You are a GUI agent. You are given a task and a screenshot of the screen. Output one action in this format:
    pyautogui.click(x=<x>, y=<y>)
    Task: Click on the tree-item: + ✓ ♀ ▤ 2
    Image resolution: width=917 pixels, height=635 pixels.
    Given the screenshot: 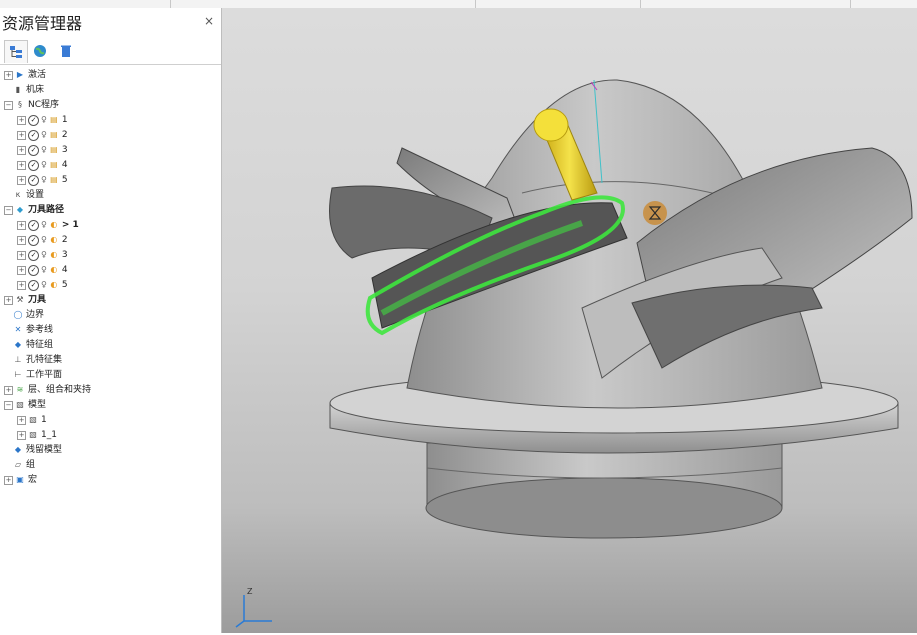 What is the action you would take?
    pyautogui.click(x=42, y=135)
    